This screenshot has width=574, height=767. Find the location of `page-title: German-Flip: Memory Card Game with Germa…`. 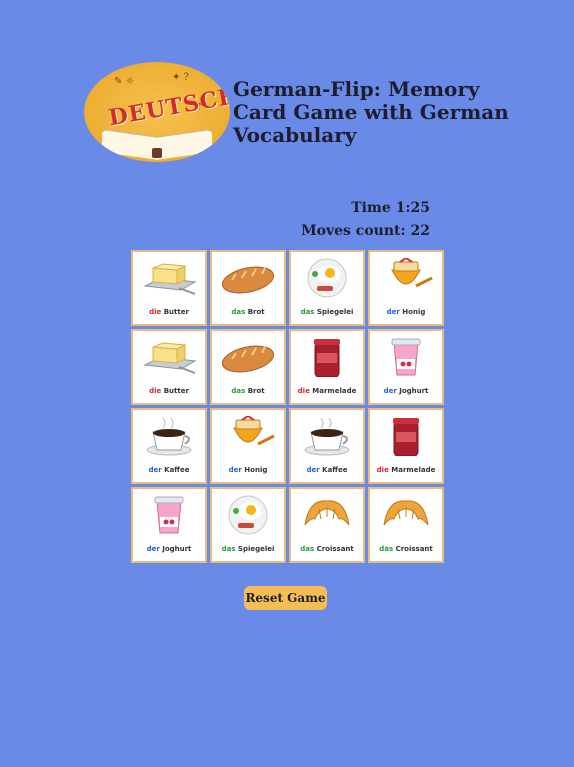

page-title: German-Flip: Memory Card Game with Germa… is located at coordinates (371, 112).